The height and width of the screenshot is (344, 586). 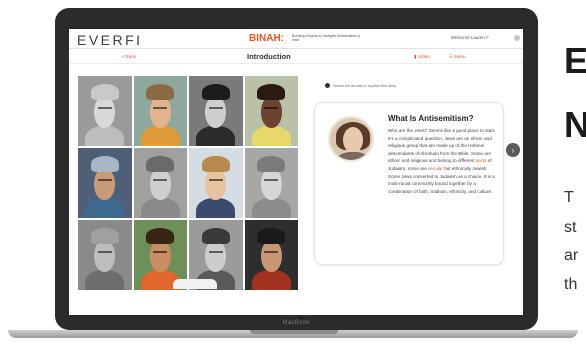 What do you see at coordinates (575, 124) in the screenshot?
I see `right-heading-2: N` at bounding box center [575, 124].